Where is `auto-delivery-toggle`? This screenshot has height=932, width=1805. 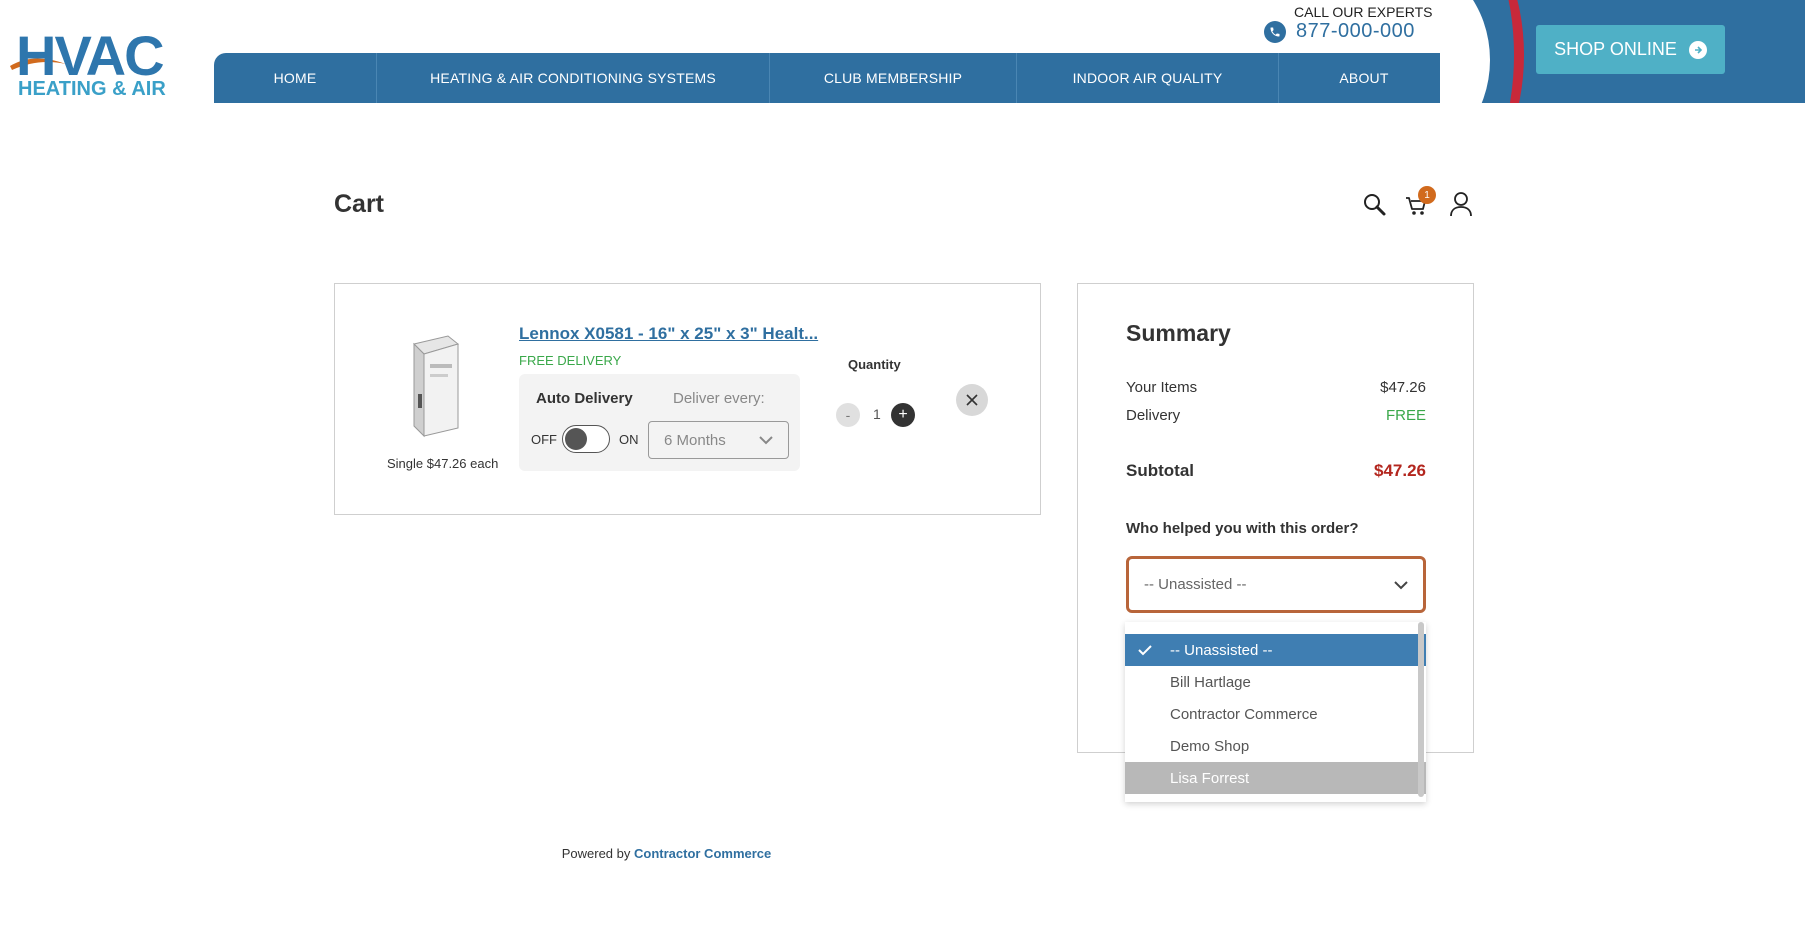 auto-delivery-toggle is located at coordinates (586, 439).